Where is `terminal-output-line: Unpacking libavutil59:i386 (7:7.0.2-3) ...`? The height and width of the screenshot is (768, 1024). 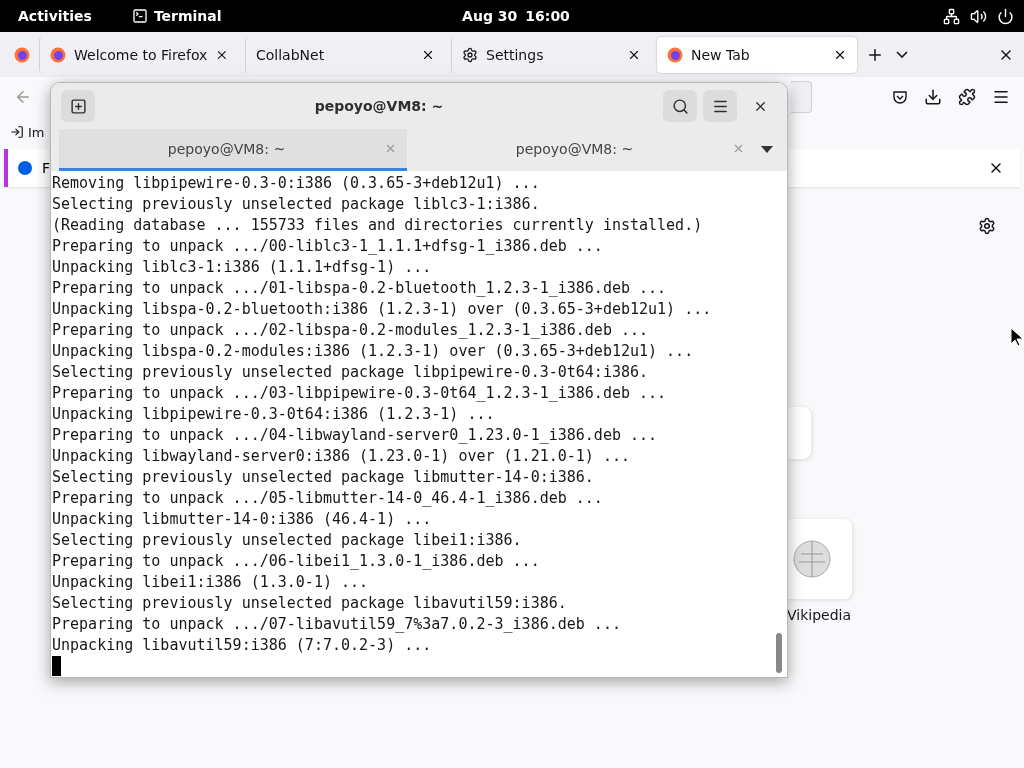 terminal-output-line: Unpacking libavutil59:i386 (7:7.0.2-3) ... is located at coordinates (242, 645).